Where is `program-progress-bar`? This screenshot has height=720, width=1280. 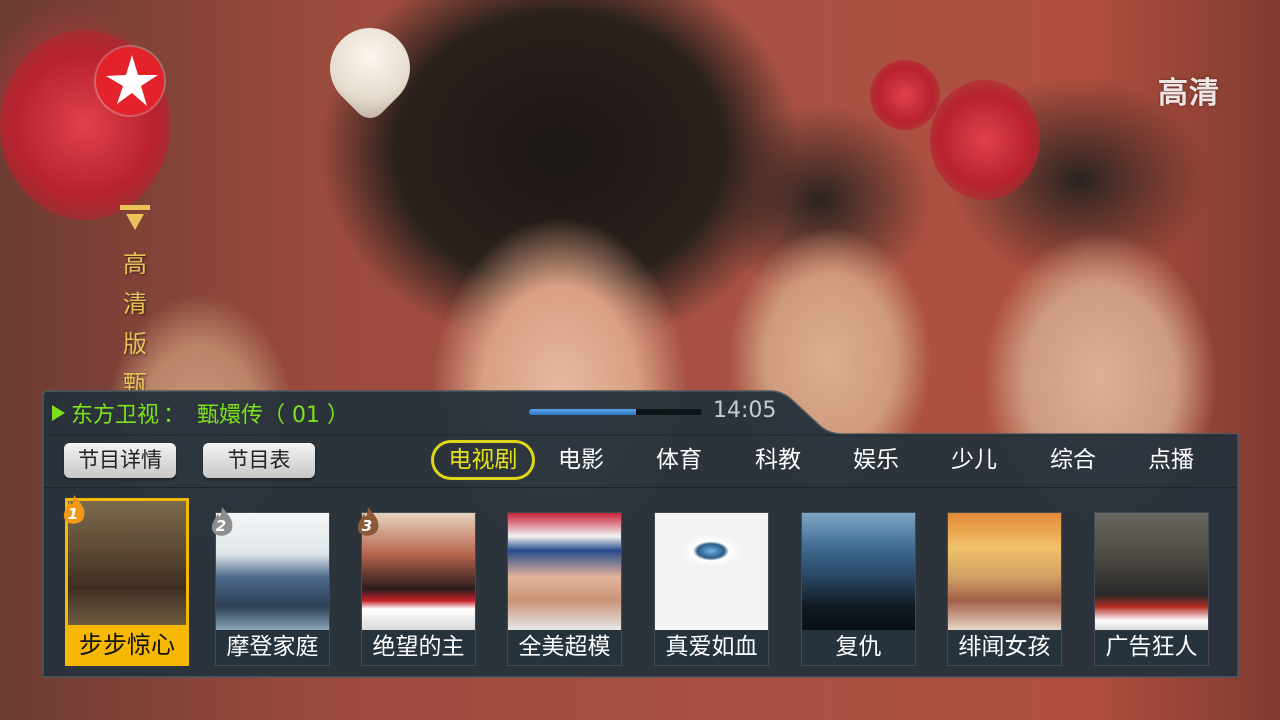
program-progress-bar is located at coordinates (615, 412).